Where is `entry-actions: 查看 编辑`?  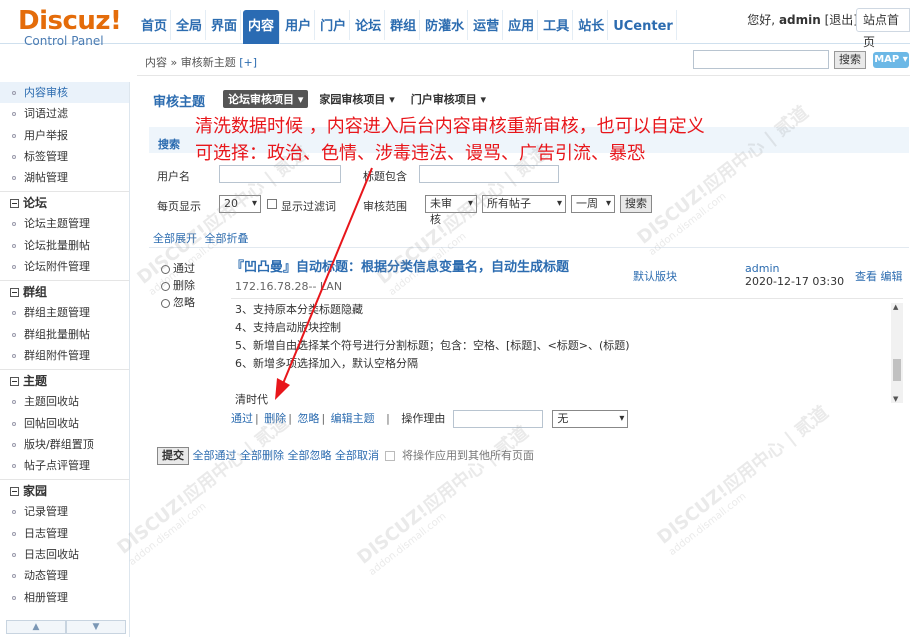 entry-actions: 查看 编辑 is located at coordinates (879, 276).